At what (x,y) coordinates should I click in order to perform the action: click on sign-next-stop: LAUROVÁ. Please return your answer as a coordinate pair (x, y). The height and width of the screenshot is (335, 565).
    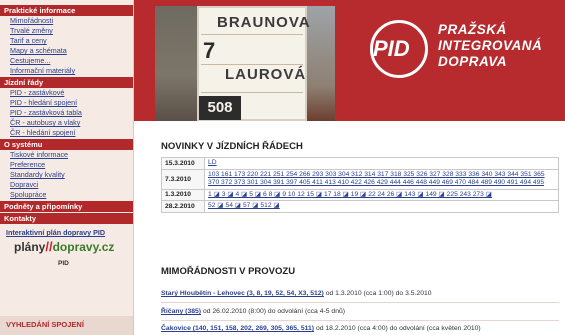
    Looking at the image, I should click on (266, 74).